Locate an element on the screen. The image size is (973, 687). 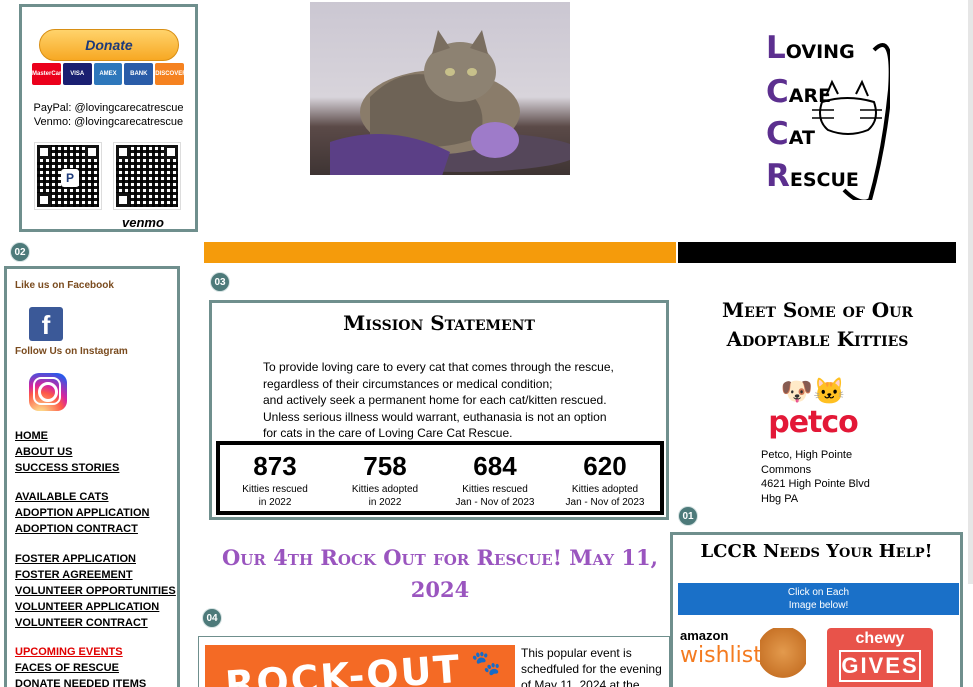
cat-outline-icon is located at coordinates (851, 121).